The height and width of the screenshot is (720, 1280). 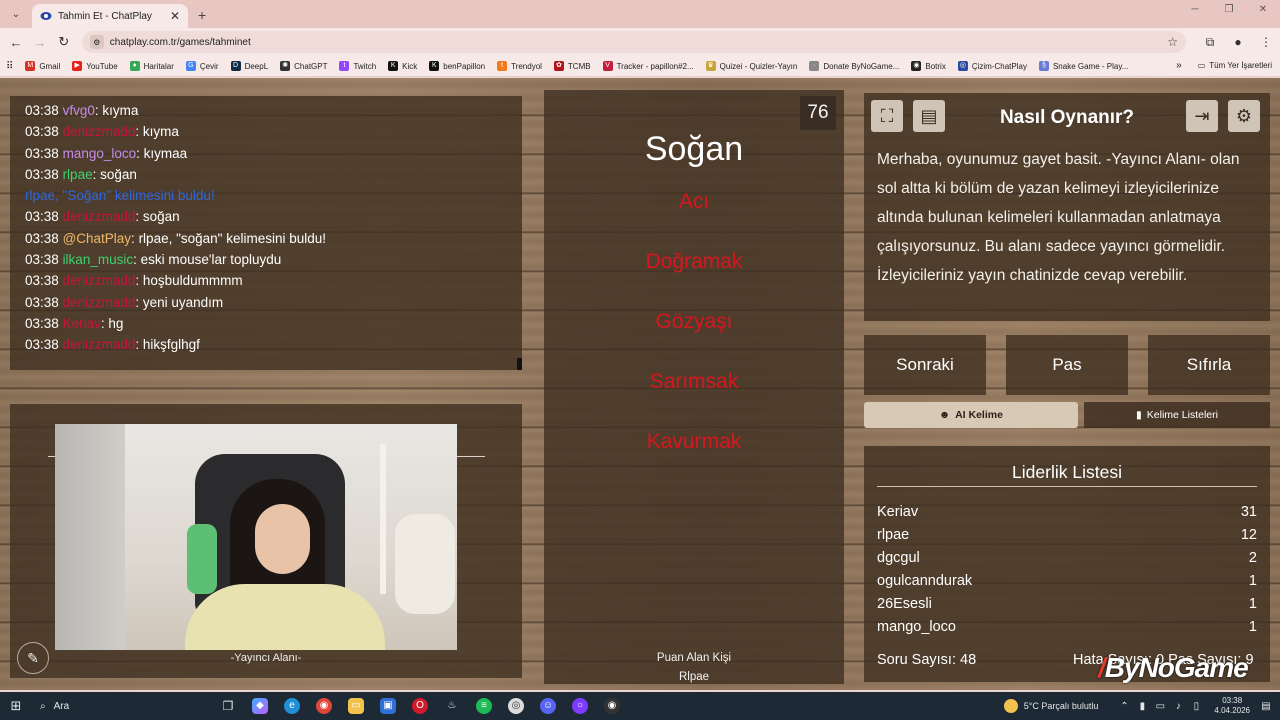 What do you see at coordinates (1196, 706) in the screenshot?
I see `battery-icon: ▯` at bounding box center [1196, 706].